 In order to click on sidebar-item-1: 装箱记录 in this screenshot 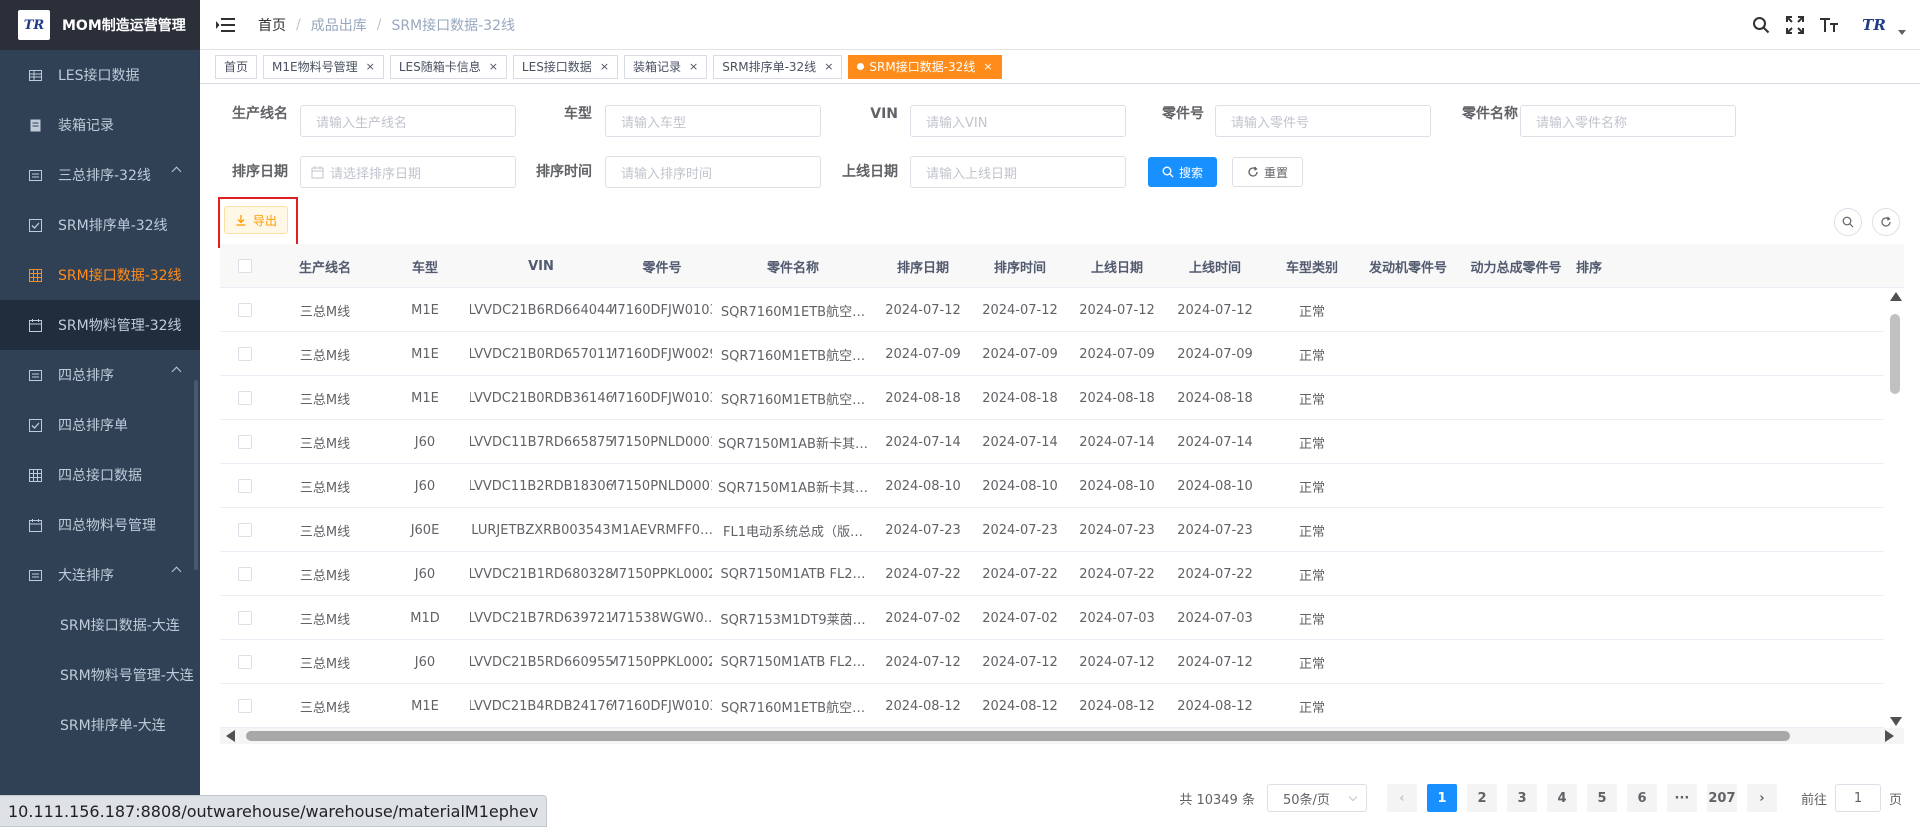, I will do `click(100, 125)`.